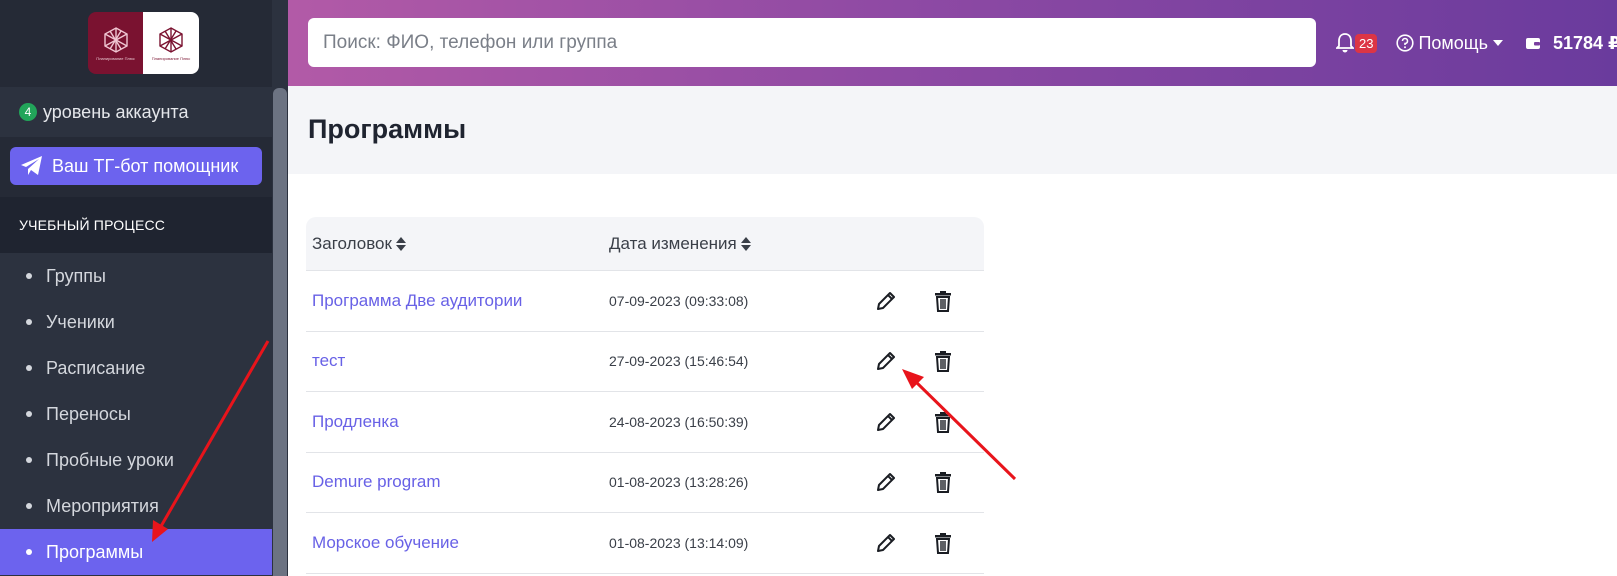  I want to click on sidebar-item-label: Программы, so click(95, 551).